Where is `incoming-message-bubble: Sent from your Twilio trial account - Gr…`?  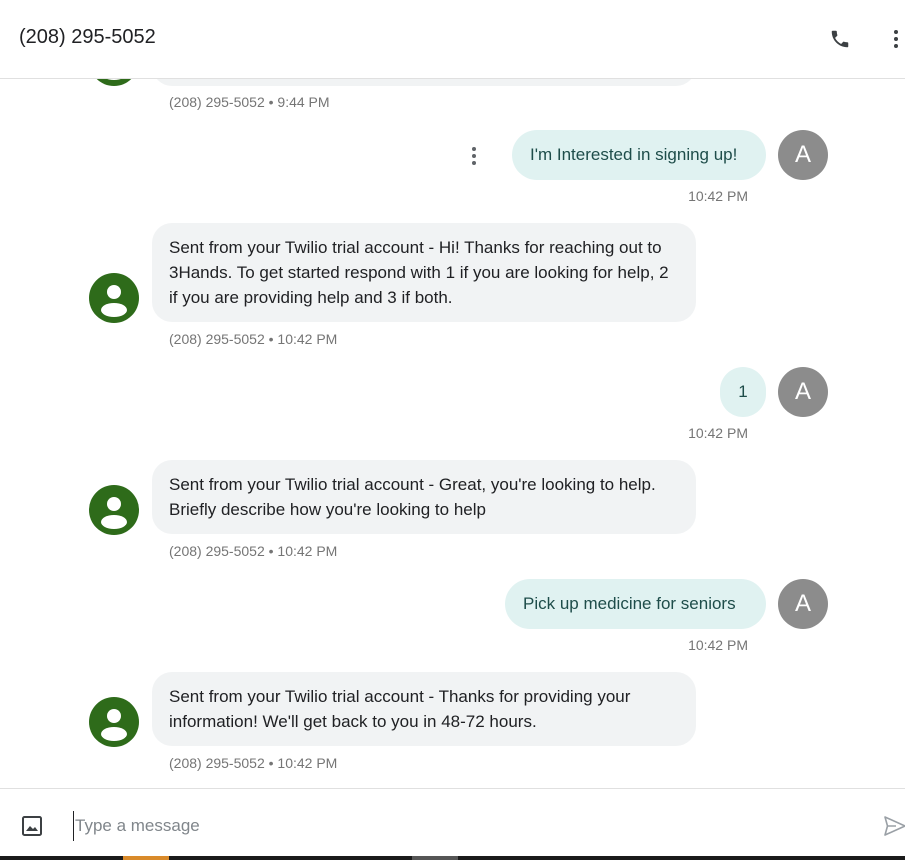
incoming-message-bubble: Sent from your Twilio trial account - Gr… is located at coordinates (424, 497).